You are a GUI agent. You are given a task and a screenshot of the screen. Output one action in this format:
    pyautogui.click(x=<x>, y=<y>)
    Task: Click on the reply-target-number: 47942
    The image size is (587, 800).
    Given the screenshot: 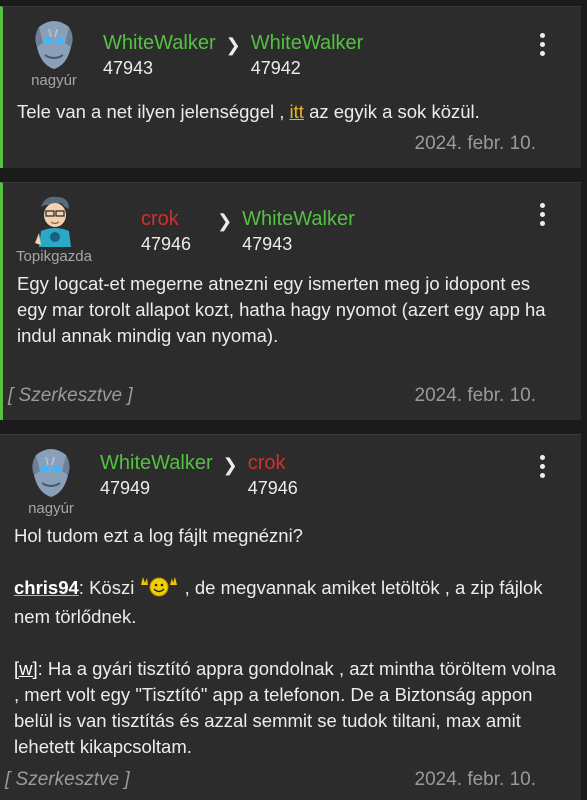 What is the action you would take?
    pyautogui.click(x=307, y=68)
    